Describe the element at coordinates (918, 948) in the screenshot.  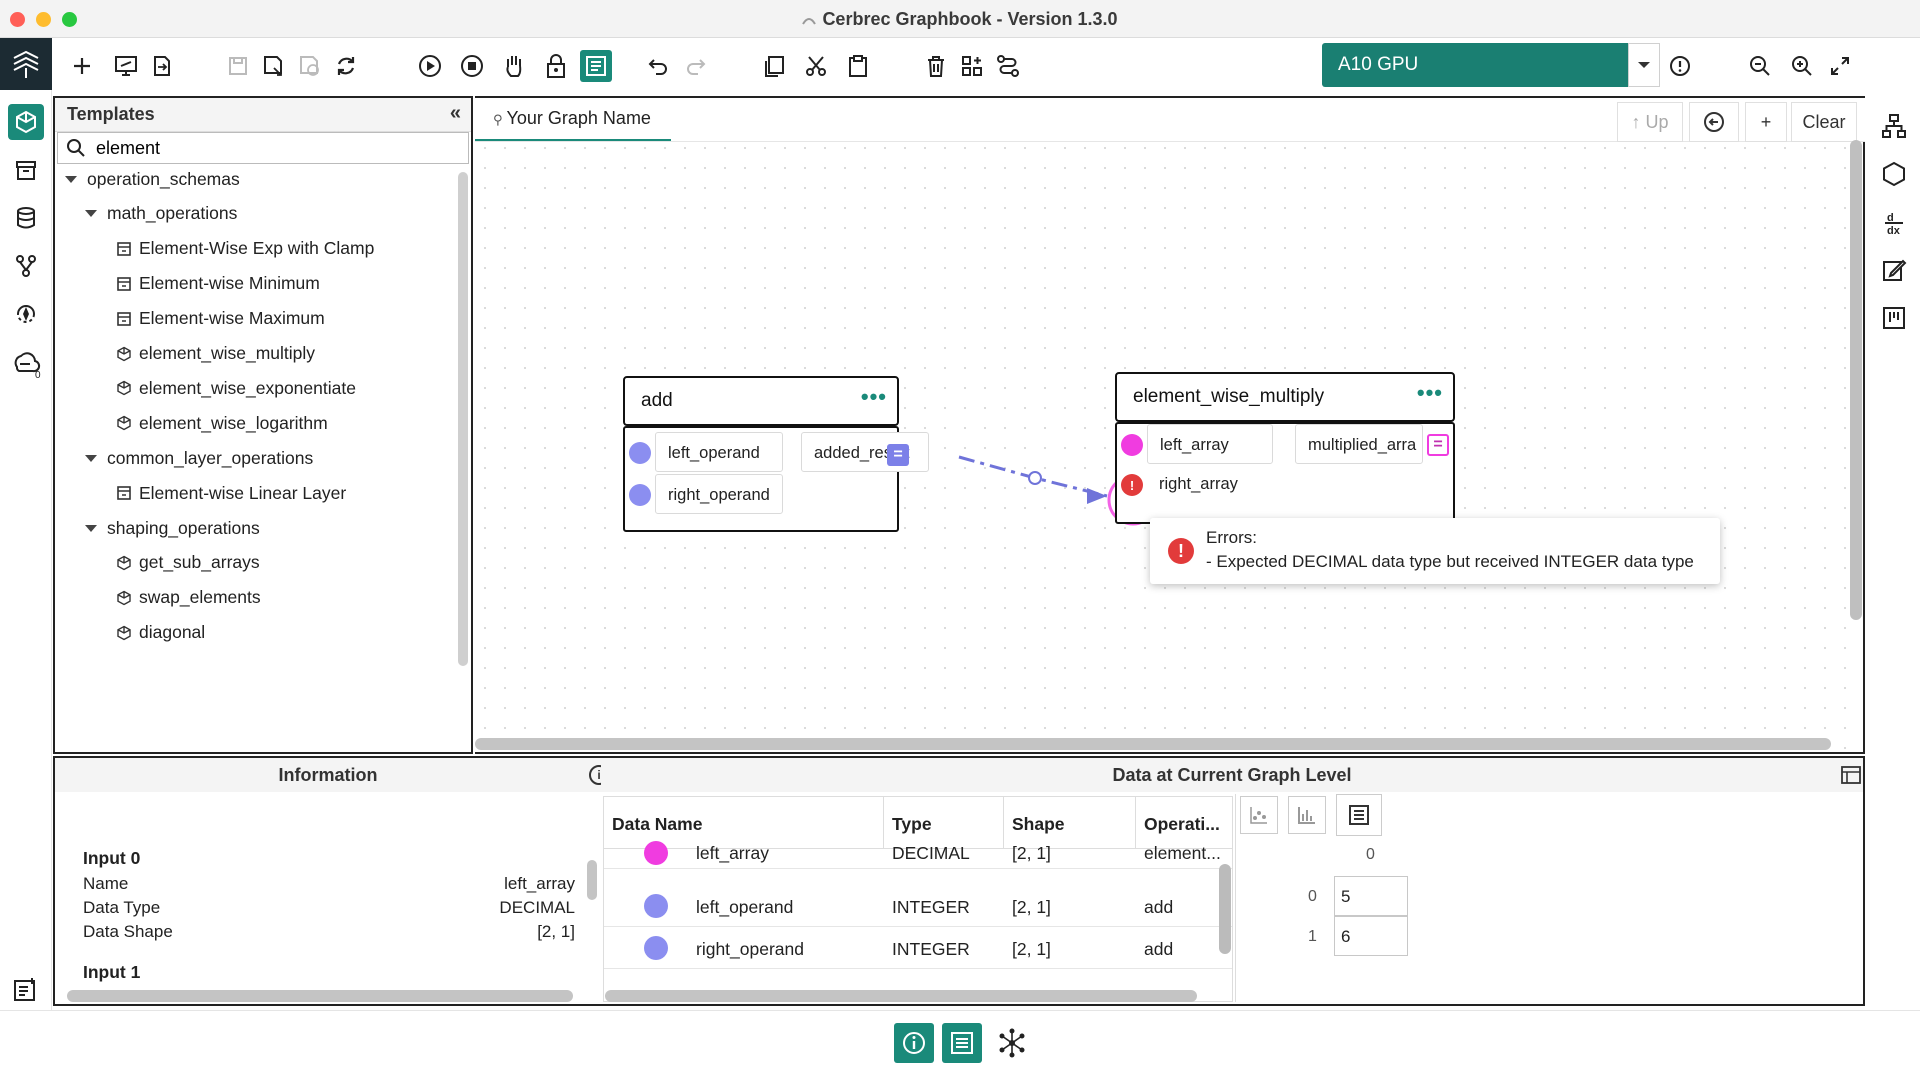
I see `table-row: right_operand INTEGER [2, 1] add` at that location.